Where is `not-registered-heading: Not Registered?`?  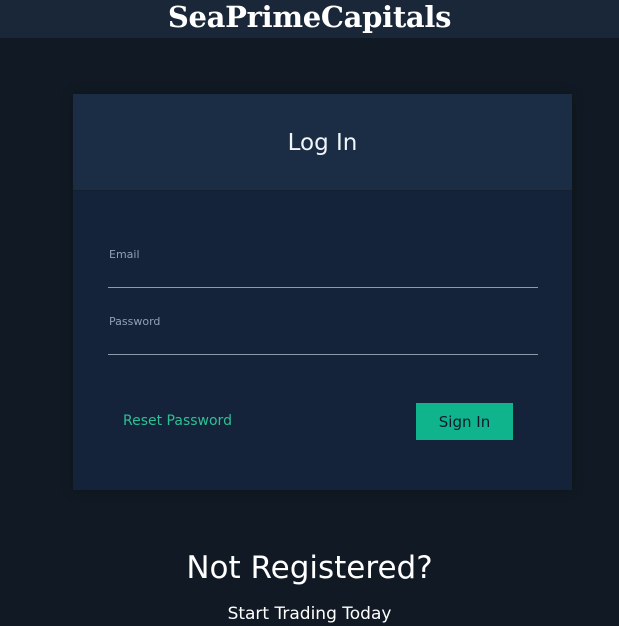
not-registered-heading: Not Registered? is located at coordinates (309, 568).